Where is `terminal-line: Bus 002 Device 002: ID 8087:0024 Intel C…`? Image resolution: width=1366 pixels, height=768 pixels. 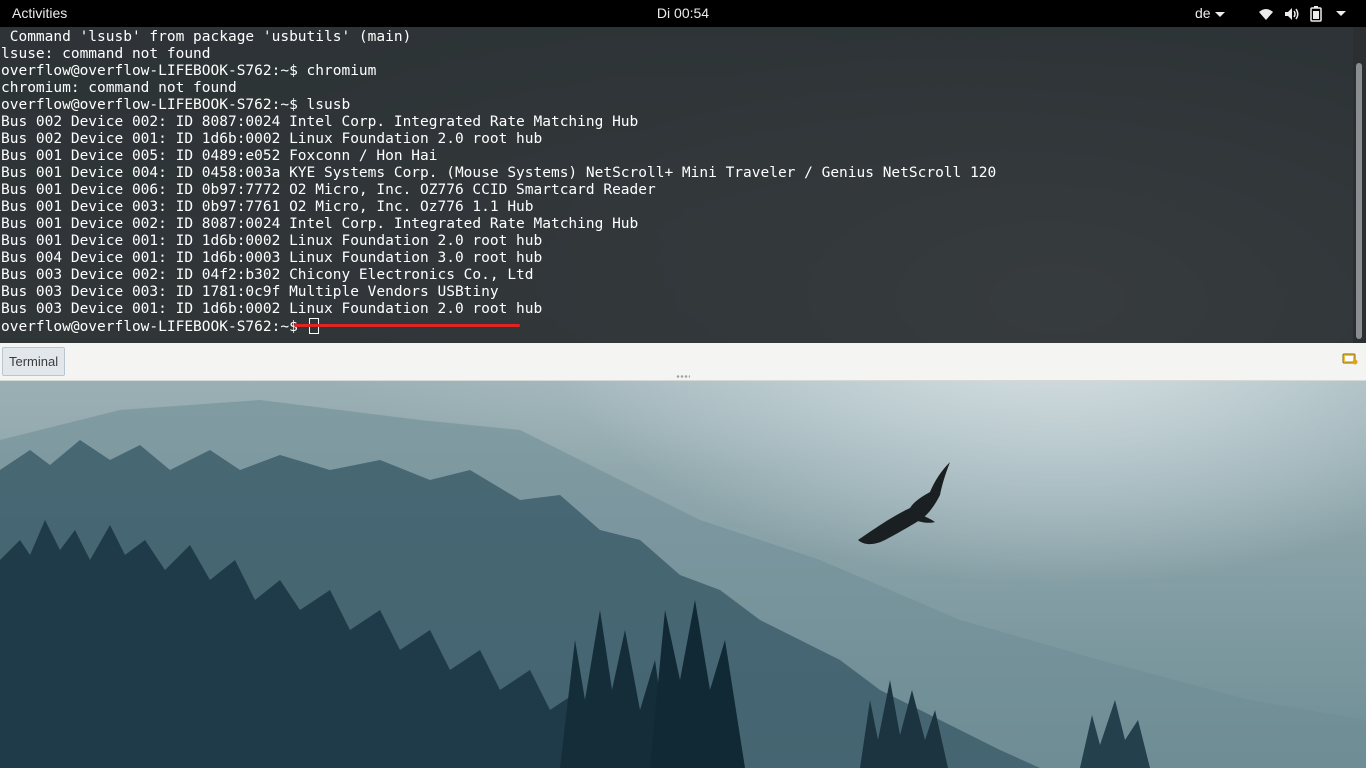
terminal-line: Bus 002 Device 002: ID 8087:0024 Intel C… is located at coordinates (320, 122).